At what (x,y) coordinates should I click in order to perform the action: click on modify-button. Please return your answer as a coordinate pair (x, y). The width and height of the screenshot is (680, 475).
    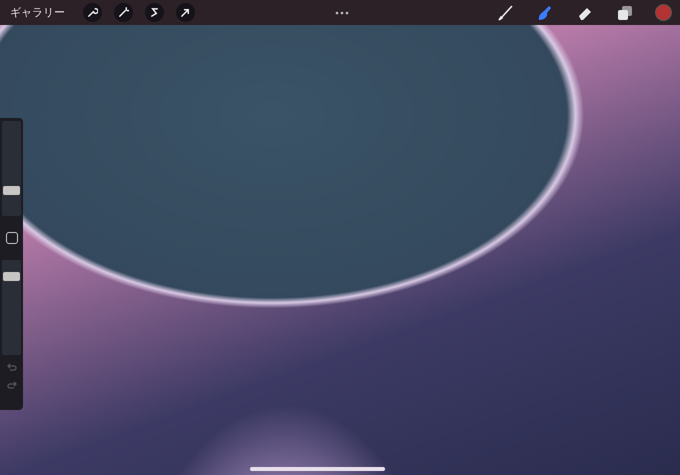
    Looking at the image, I should click on (12, 238).